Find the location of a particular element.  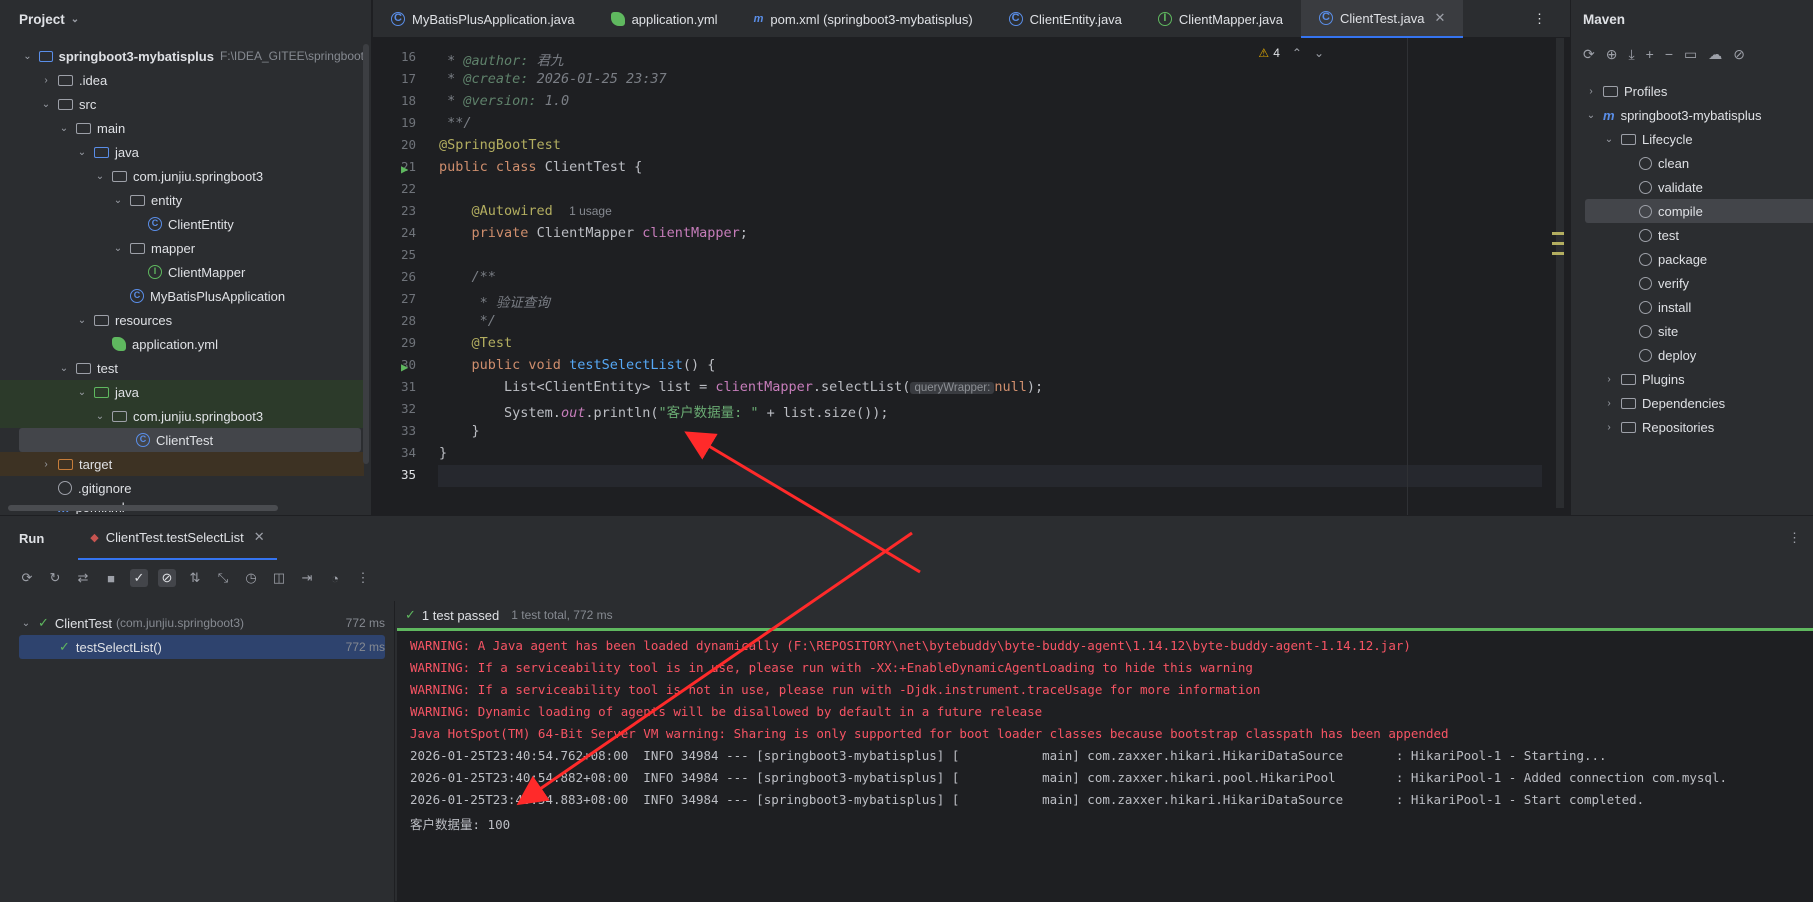

tab-application-yml: application.yml is located at coordinates (664, 19).